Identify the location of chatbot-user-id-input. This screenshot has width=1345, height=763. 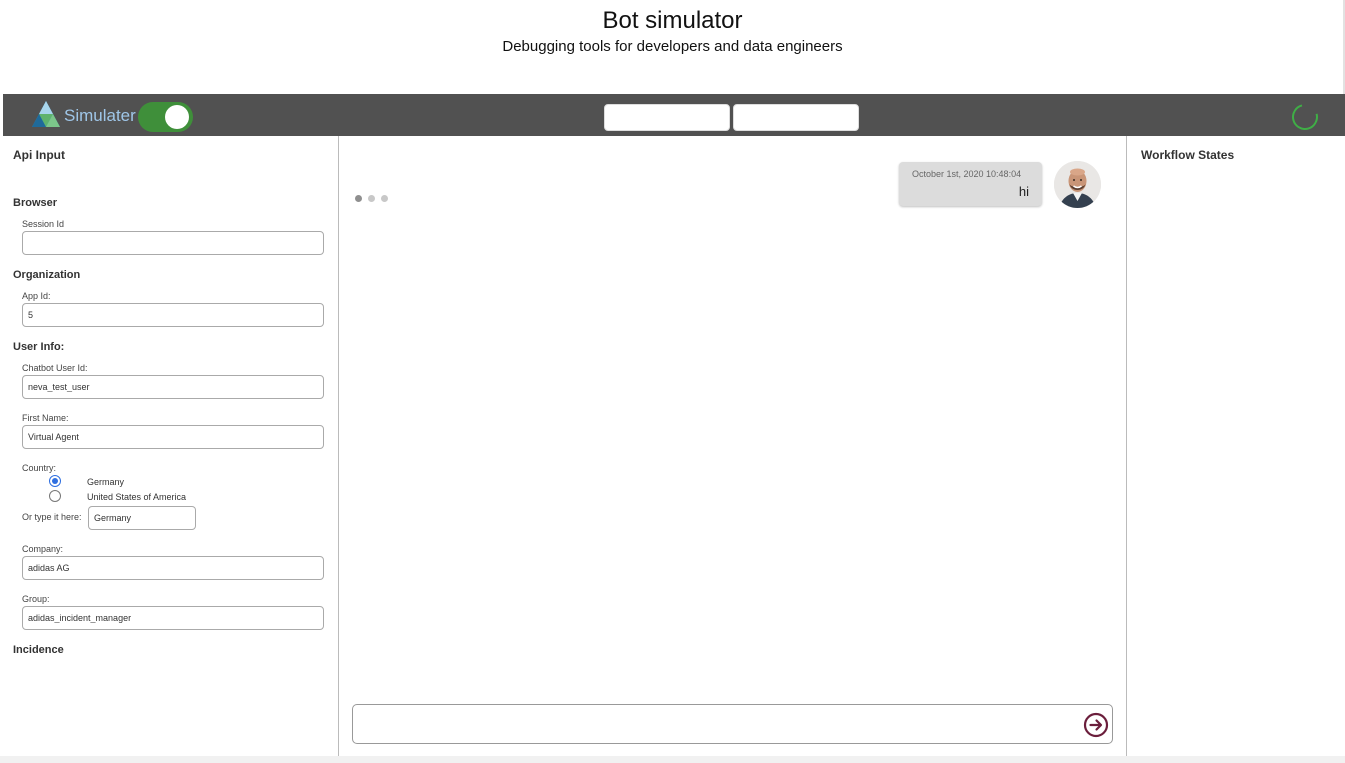
(173, 387).